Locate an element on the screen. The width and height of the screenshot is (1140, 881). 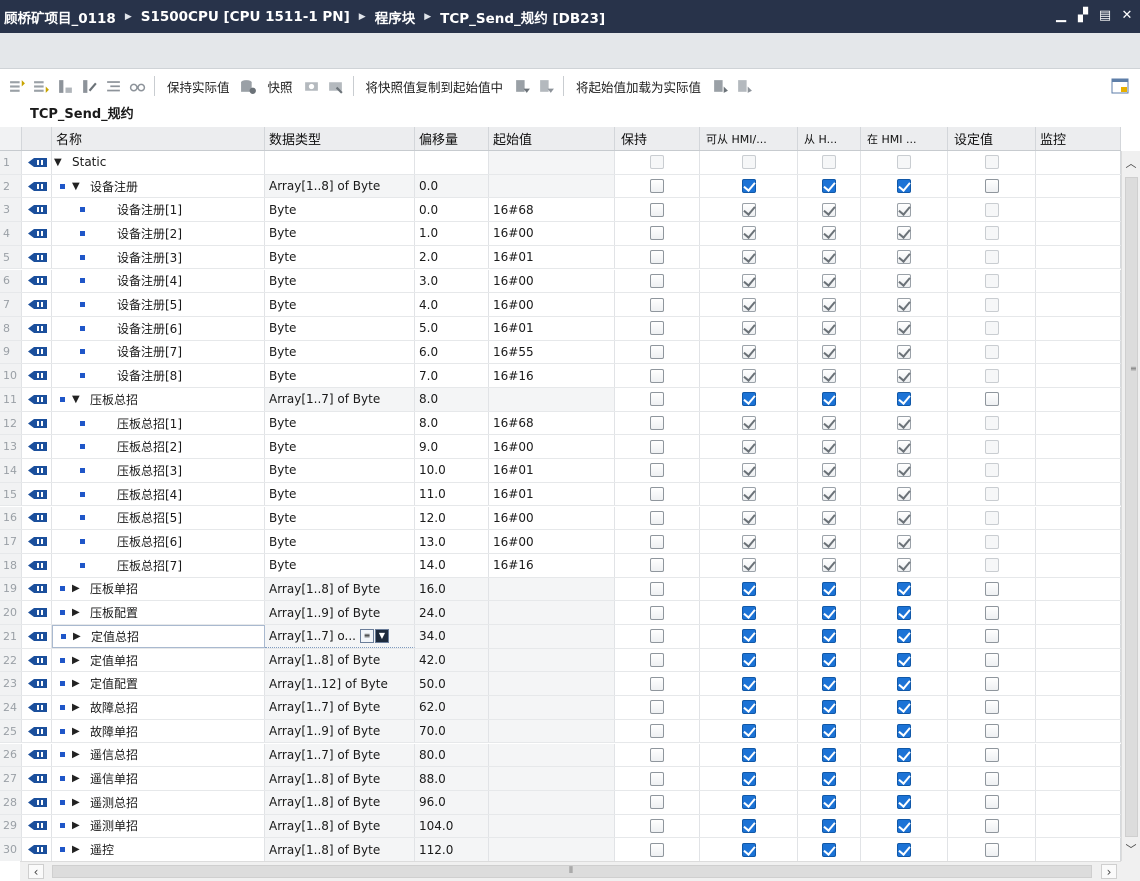
tag-name-cell: ▶ 定值总招 is located at coordinates (158, 636).